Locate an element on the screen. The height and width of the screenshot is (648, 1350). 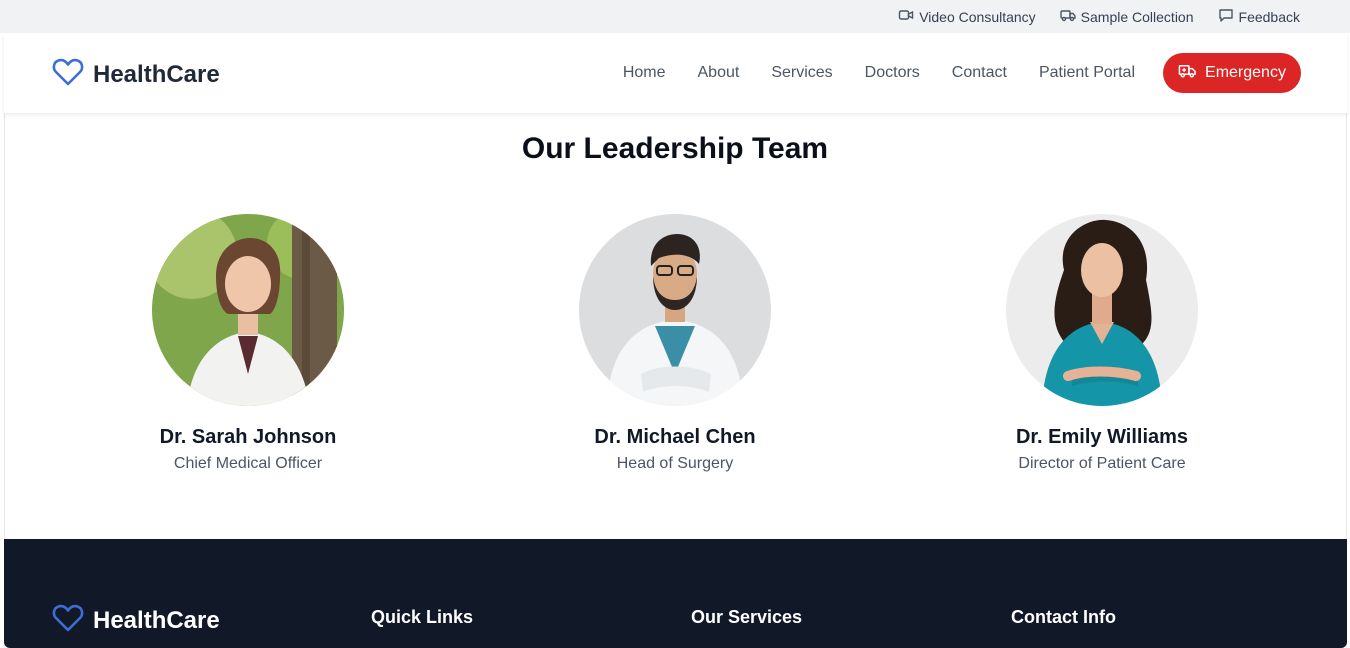
sample-collection-label: Sample Collection is located at coordinates (1137, 16).